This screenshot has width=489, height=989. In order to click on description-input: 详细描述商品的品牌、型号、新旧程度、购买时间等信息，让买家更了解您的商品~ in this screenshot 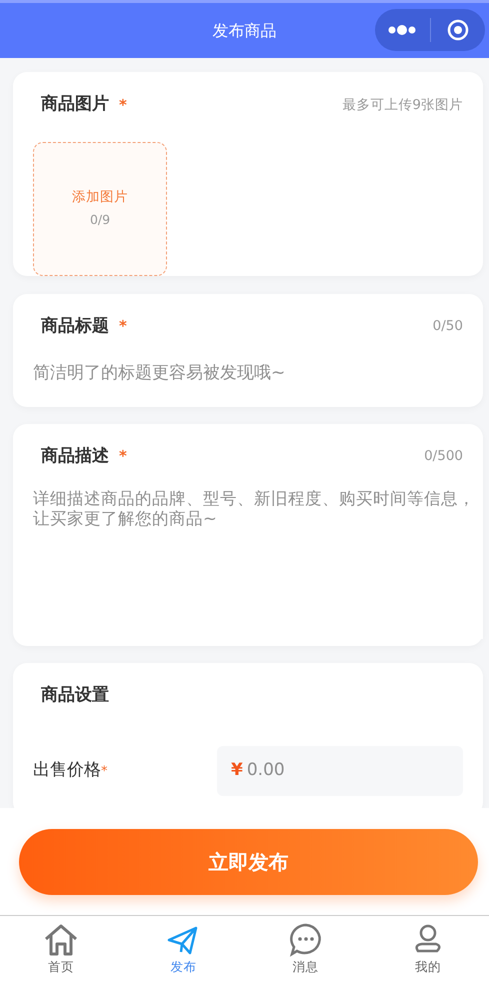, I will do `click(258, 564)`.